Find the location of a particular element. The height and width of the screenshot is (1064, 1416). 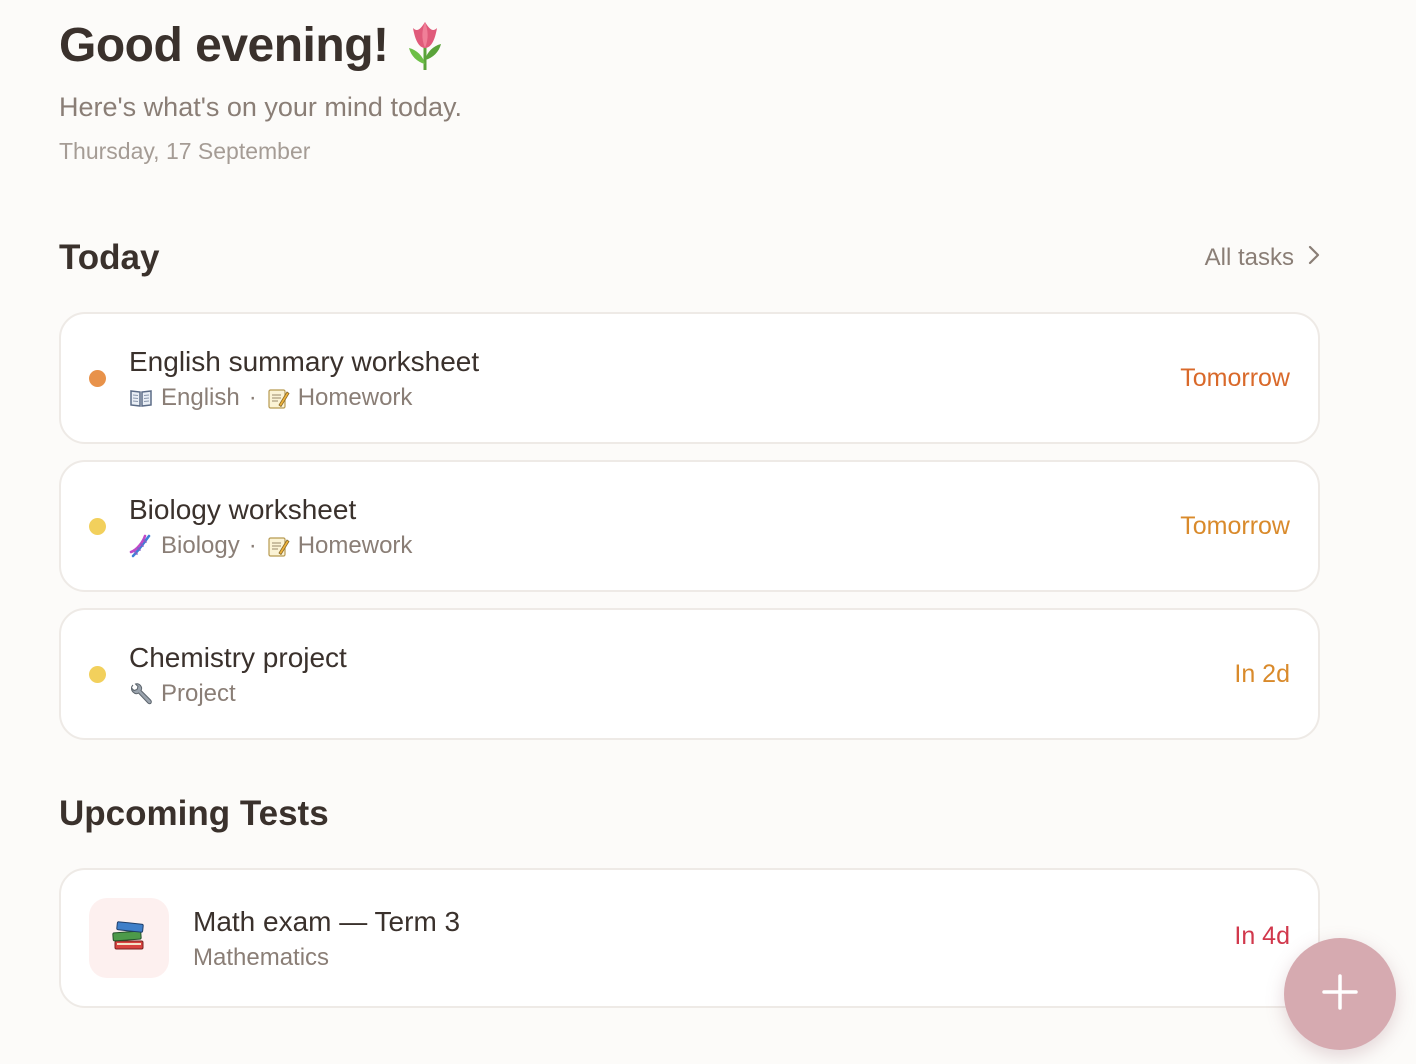

greeting-subtitle: Here's what's on your mind today. is located at coordinates (260, 107).